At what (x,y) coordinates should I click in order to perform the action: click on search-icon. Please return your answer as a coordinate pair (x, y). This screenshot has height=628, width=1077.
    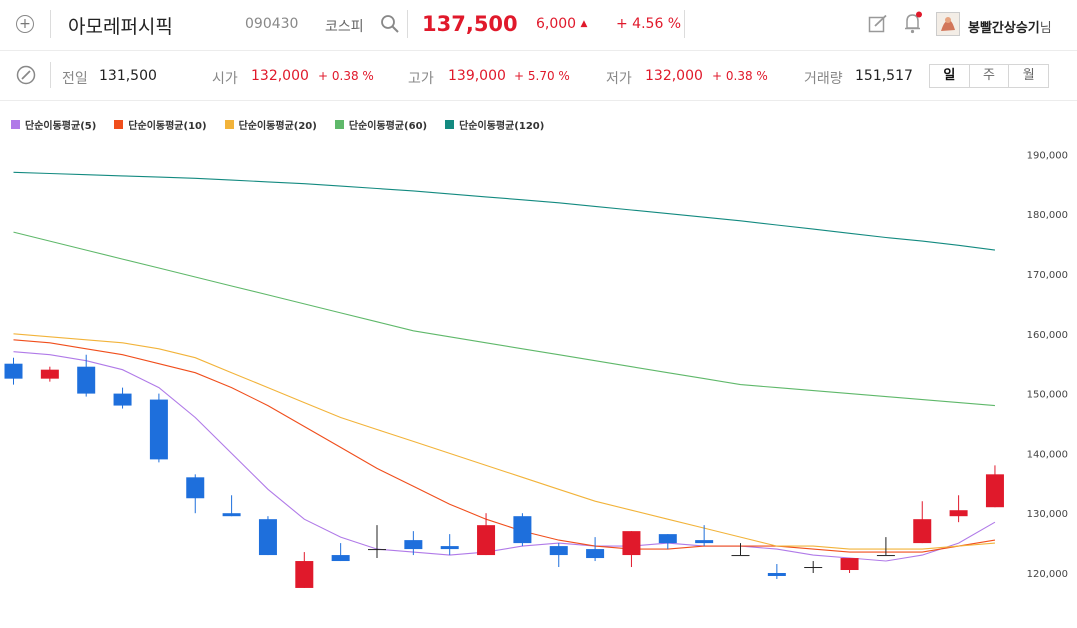
    Looking at the image, I should click on (390, 24).